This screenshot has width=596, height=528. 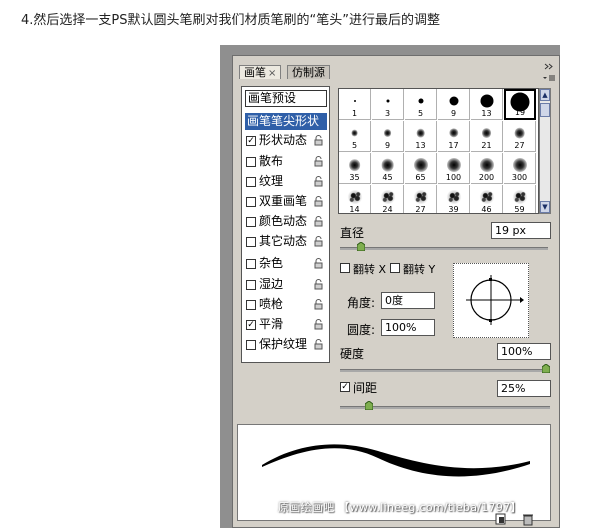 I want to click on scroll-up-arrow-icon: ▲, so click(x=545, y=95).